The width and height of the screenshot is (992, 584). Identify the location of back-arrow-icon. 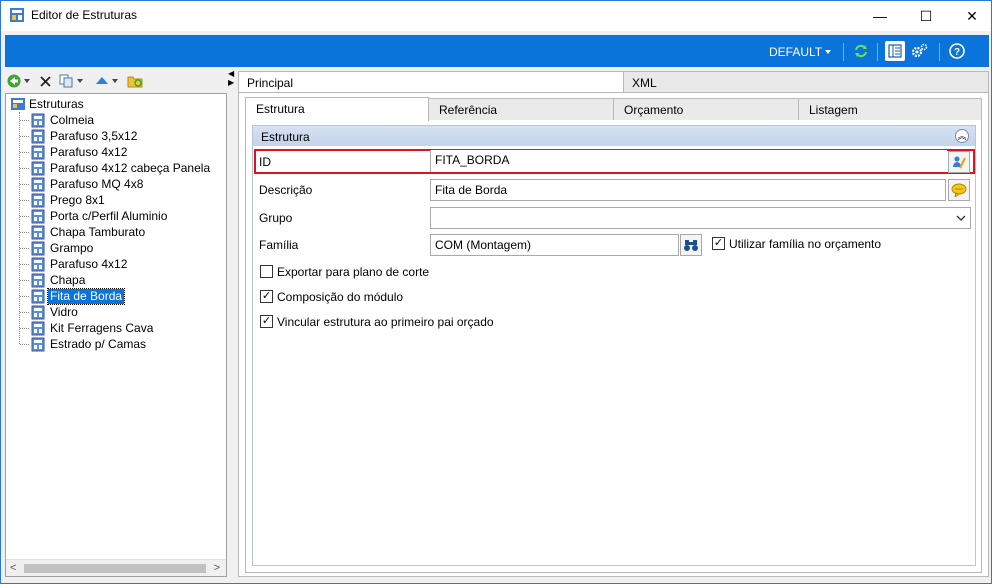
(14, 81).